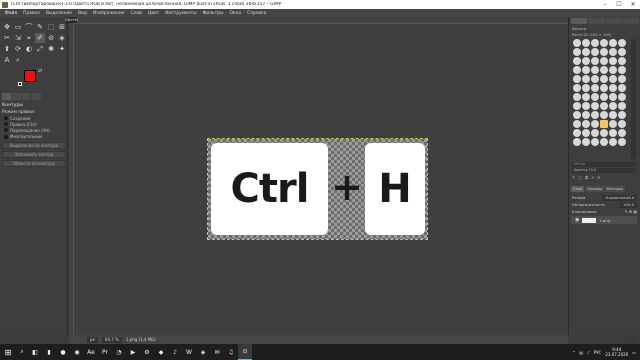 This screenshot has height=360, width=640. I want to click on menu-tools: Инструменты, so click(180, 13).